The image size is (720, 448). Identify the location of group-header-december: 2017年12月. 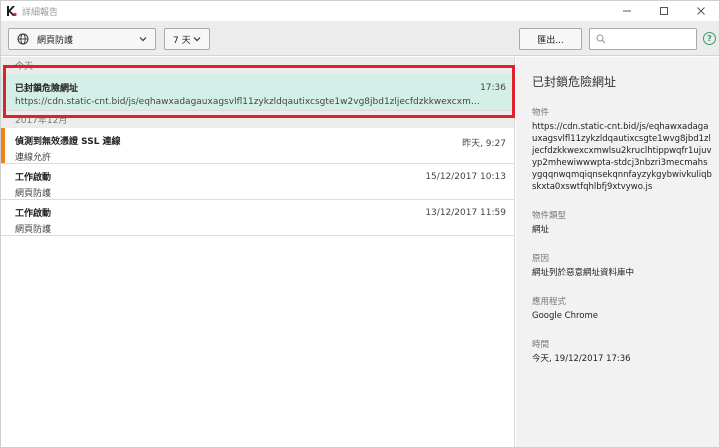
(257, 119).